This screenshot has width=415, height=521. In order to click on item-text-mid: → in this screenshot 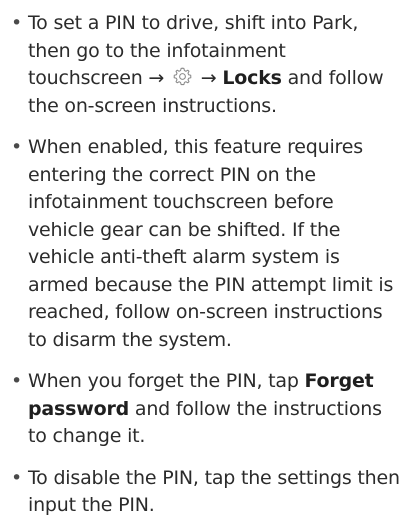, I will do `click(208, 78)`.